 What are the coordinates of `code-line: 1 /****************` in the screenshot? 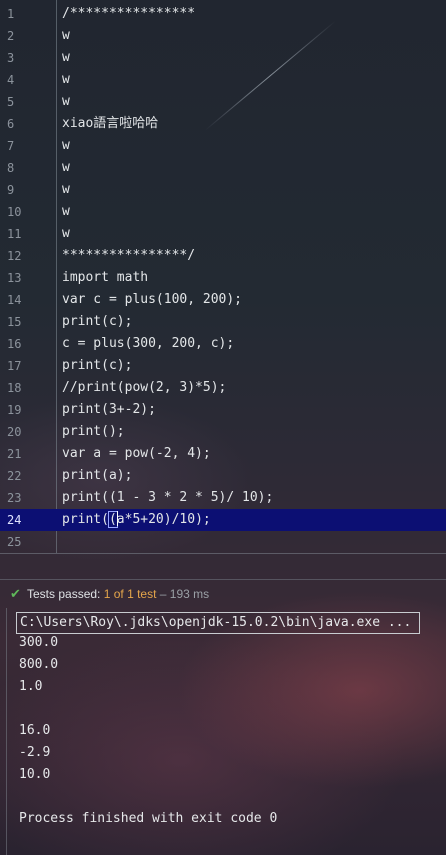 It's located at (223, 14).